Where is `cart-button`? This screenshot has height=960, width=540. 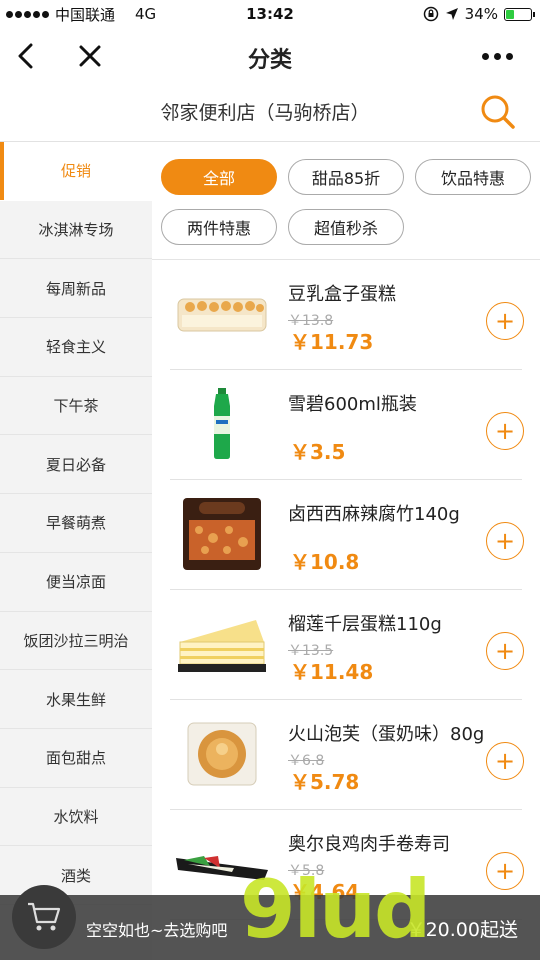
cart-button is located at coordinates (44, 917).